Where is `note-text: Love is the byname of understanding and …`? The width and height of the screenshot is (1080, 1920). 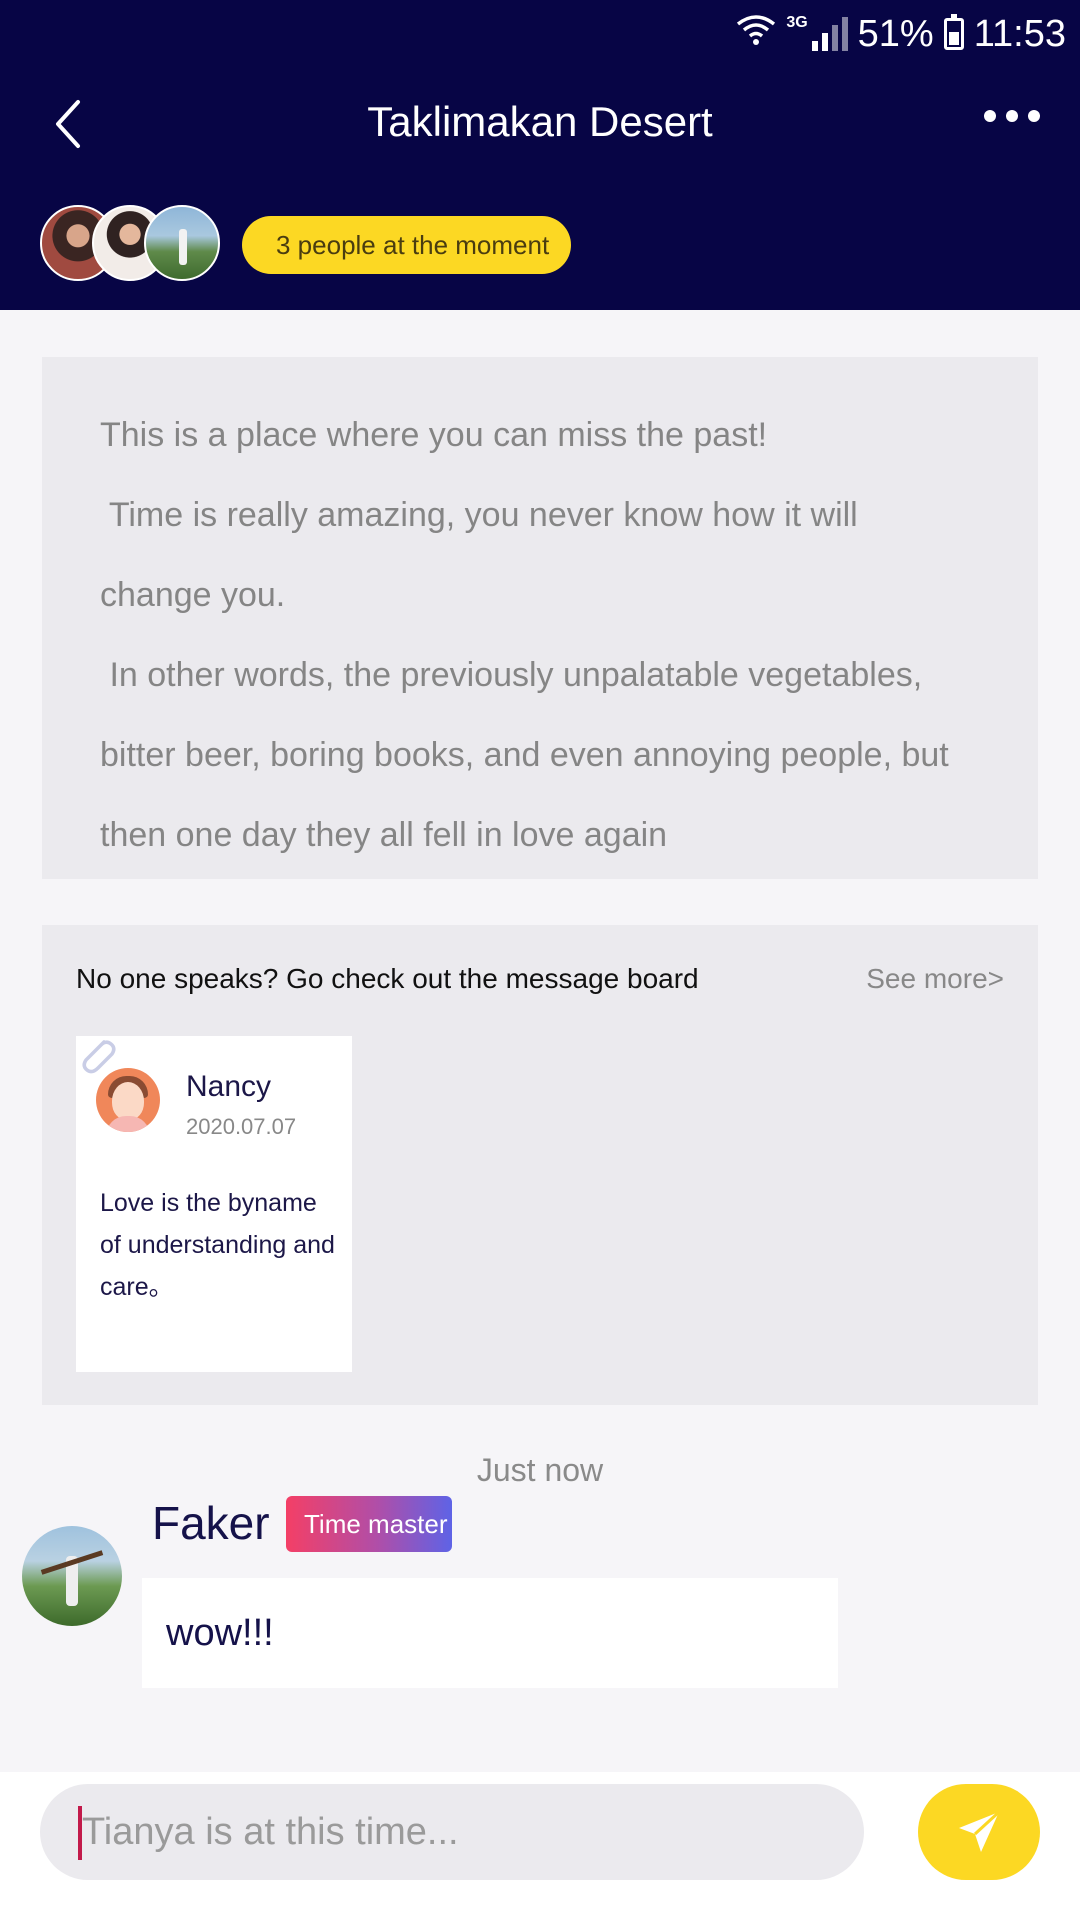
note-text: Love is the byname of understanding and … is located at coordinates (217, 1245).